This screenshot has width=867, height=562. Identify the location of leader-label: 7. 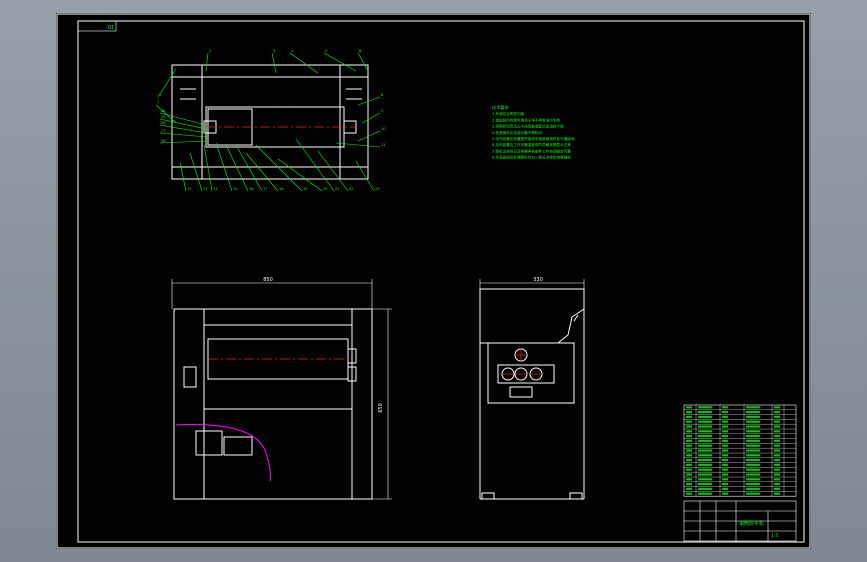
(158, 103).